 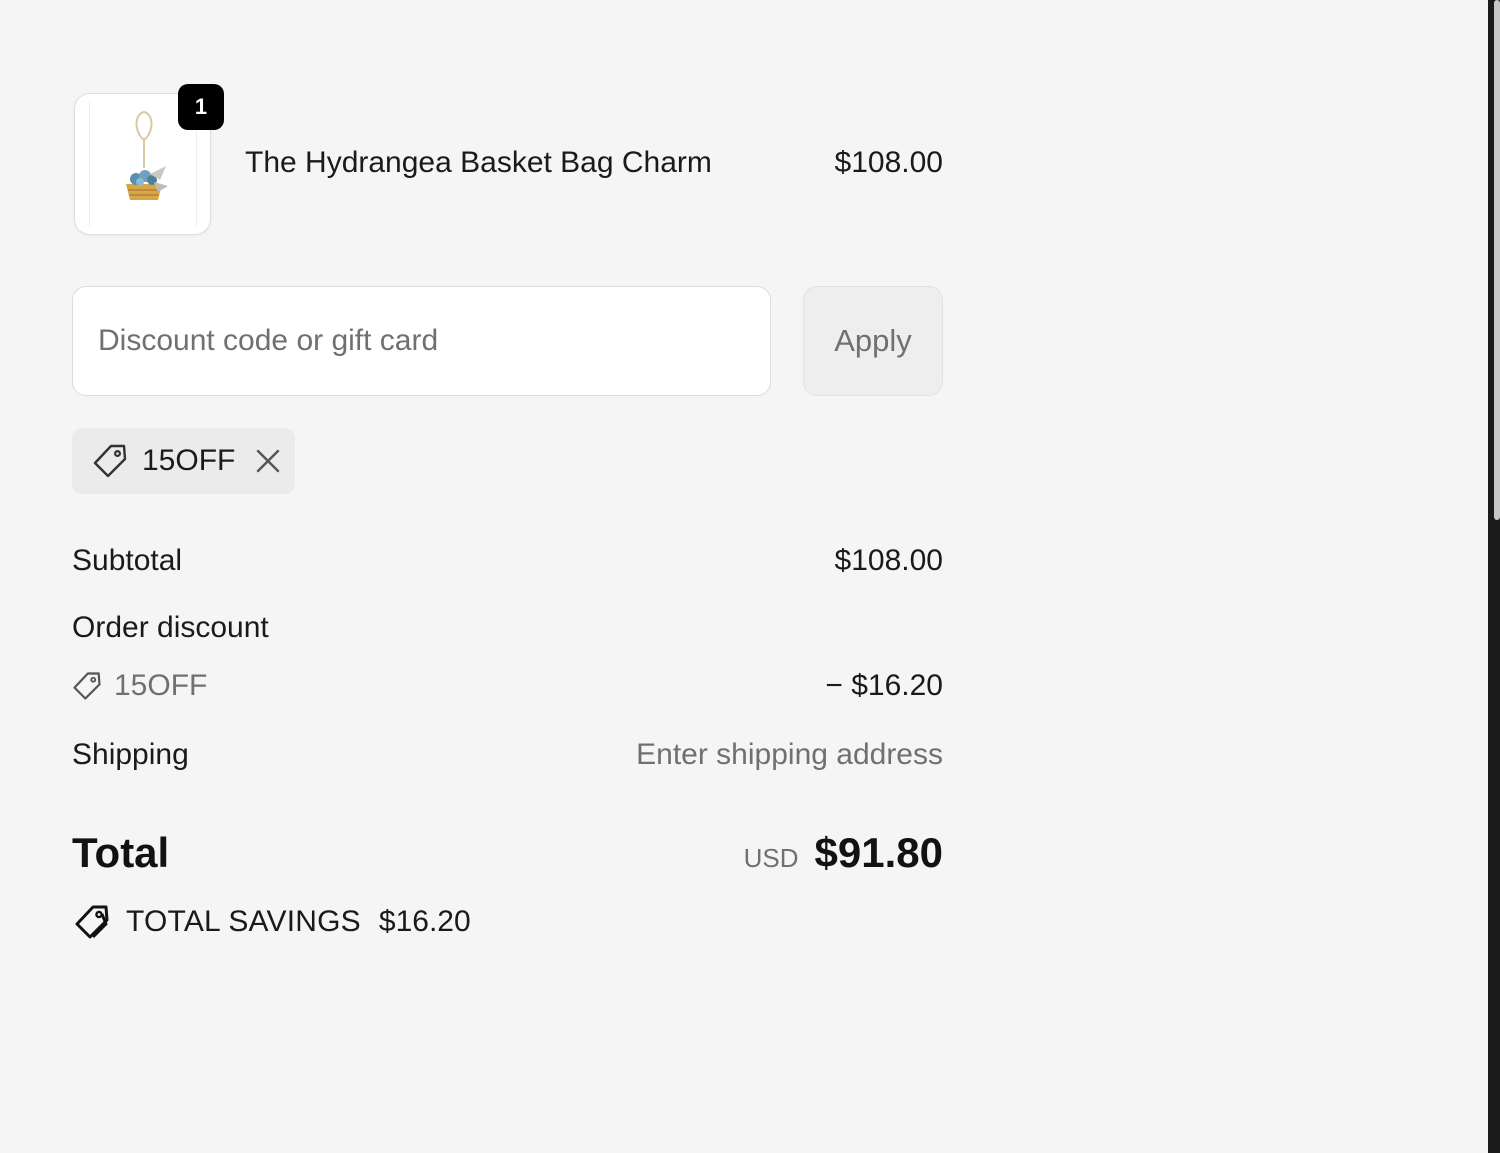 I want to click on applied-discount-chip: 15OFF, so click(x=183, y=461).